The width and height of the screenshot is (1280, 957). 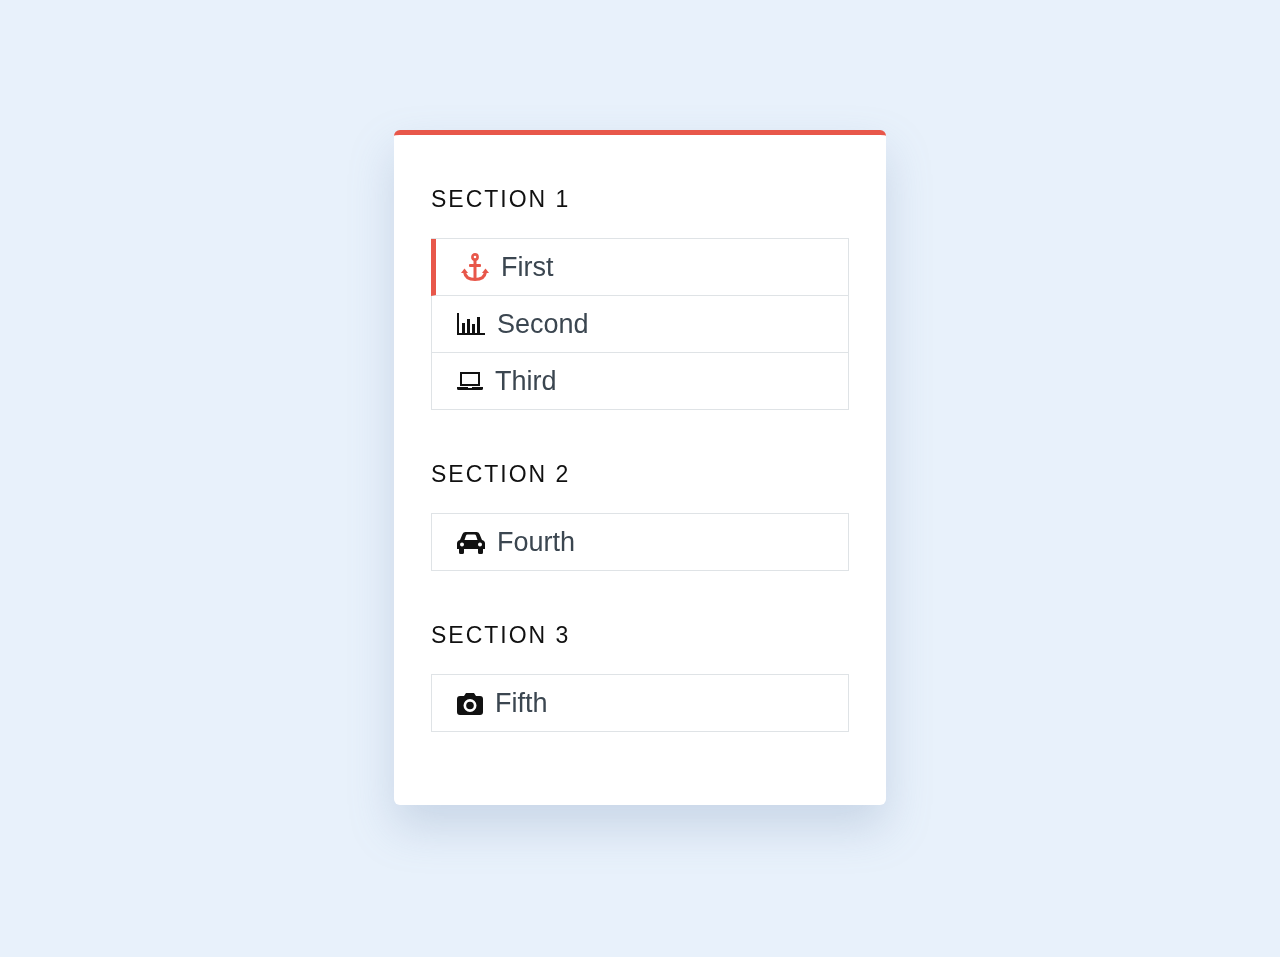 I want to click on section-heading: SECTION 3, so click(x=501, y=635).